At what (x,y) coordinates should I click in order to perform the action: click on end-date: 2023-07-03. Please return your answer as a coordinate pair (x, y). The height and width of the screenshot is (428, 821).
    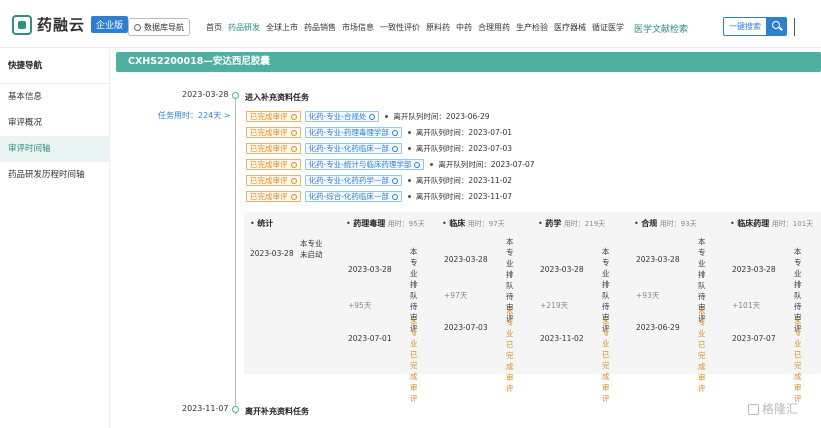
    Looking at the image, I should click on (466, 327).